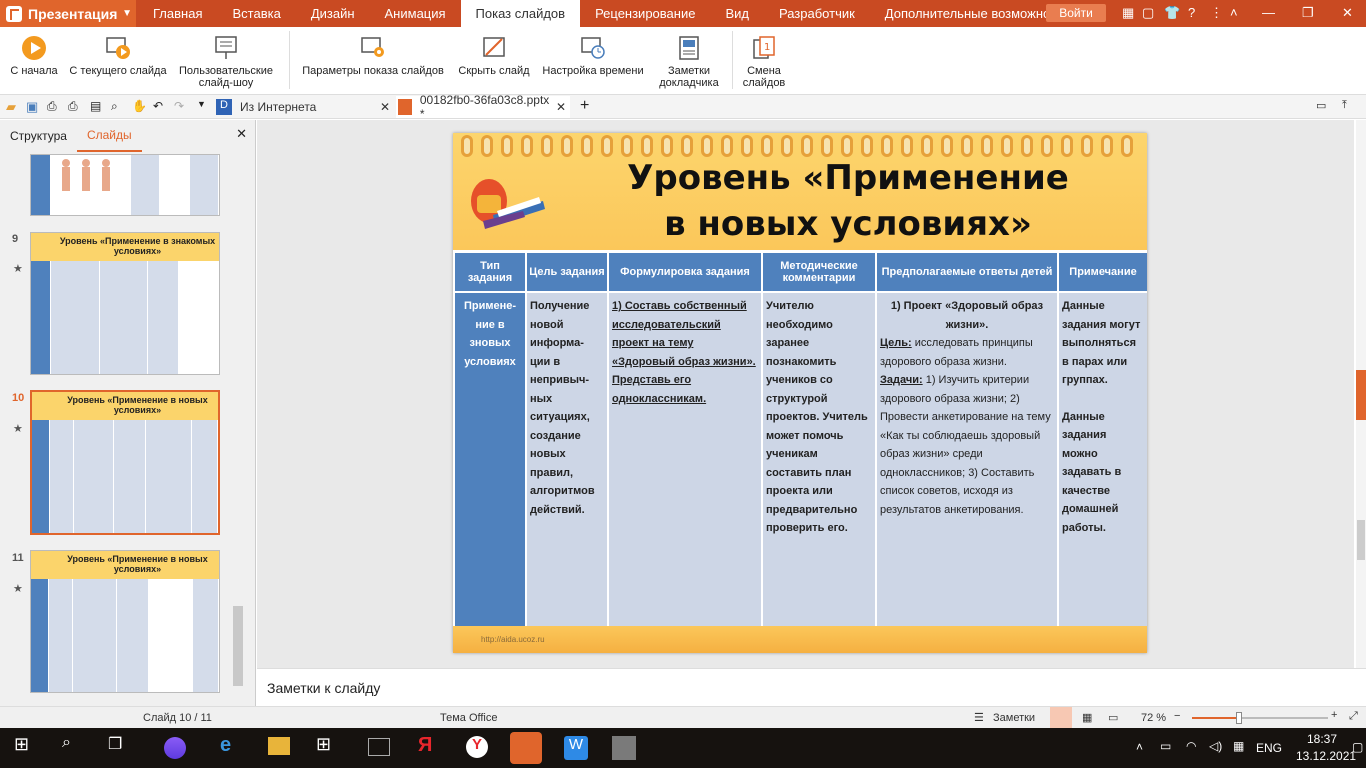  Describe the element at coordinates (139, 106) in the screenshot. I see `hand-icon: ✋` at that location.